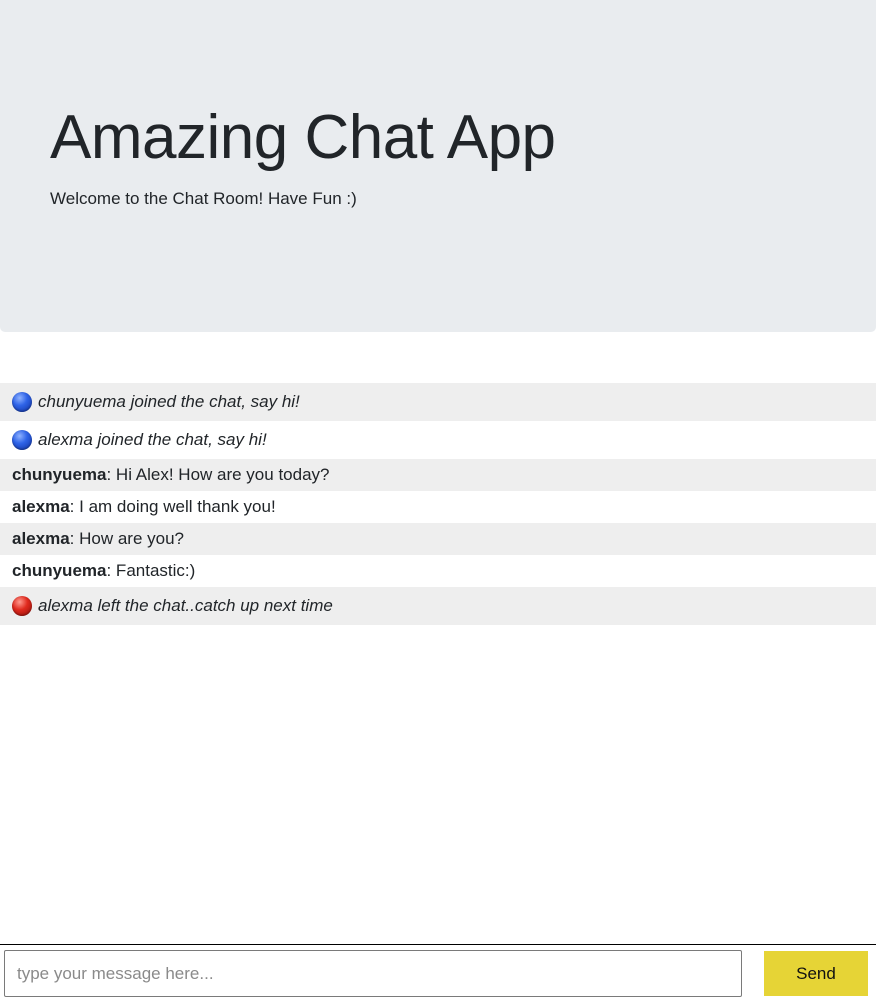 This screenshot has height=1000, width=876. What do you see at coordinates (816, 973) in the screenshot?
I see `send-button: Send` at bounding box center [816, 973].